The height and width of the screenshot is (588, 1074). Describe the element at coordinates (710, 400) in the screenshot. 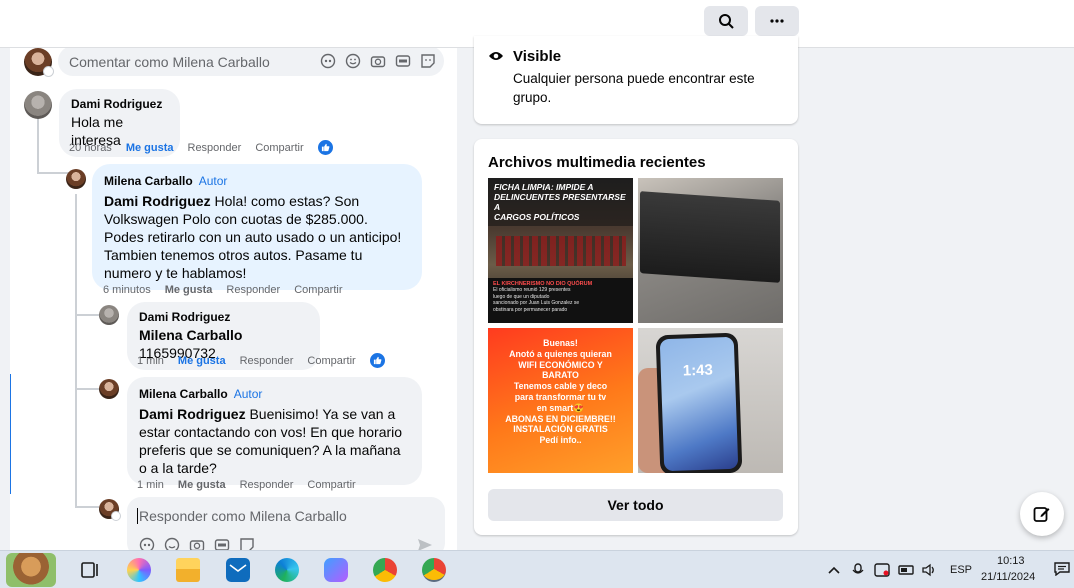

I see `media-thumbnail: 1:43` at that location.